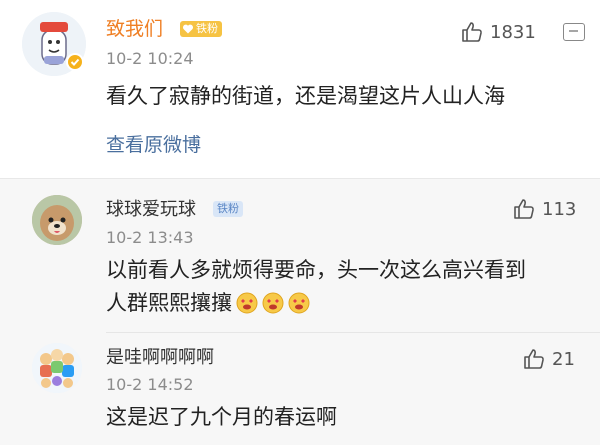 The width and height of the screenshot is (600, 445). I want to click on more-menu-icon, so click(574, 32).